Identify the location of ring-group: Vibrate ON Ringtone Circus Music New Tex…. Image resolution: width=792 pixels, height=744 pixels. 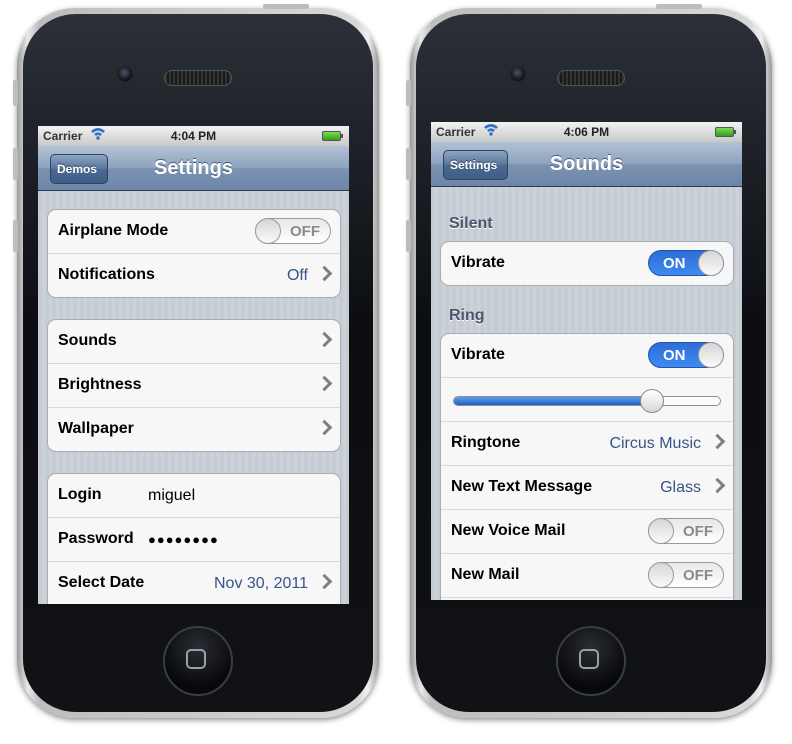
(587, 466).